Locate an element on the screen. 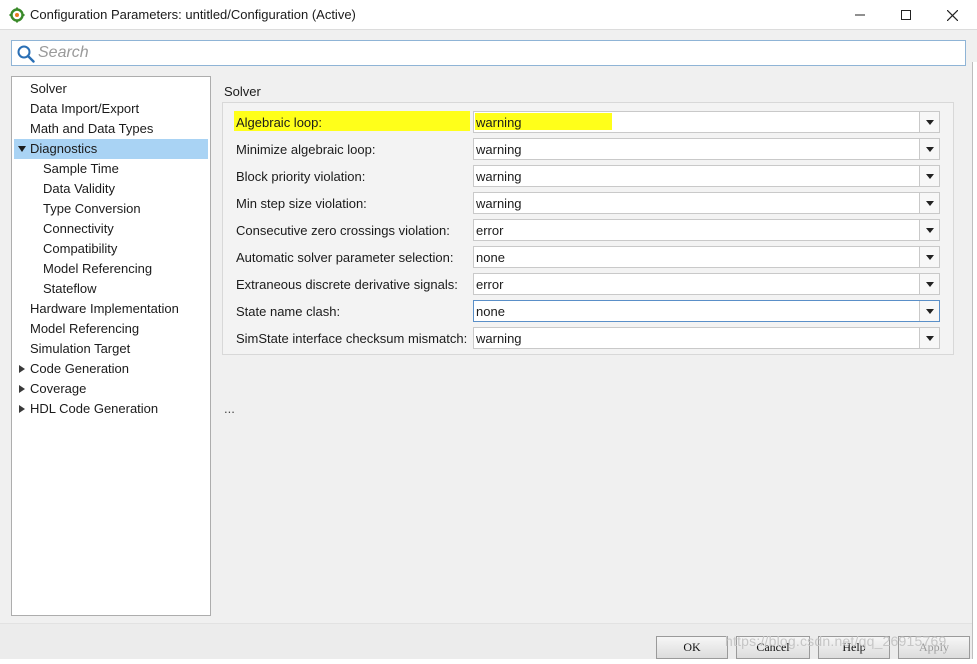 The width and height of the screenshot is (977, 664). maximize-button is located at coordinates (906, 15).